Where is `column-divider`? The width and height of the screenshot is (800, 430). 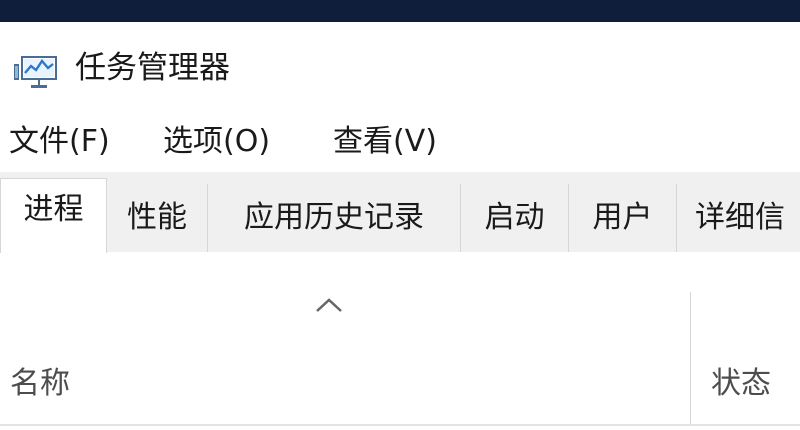 column-divider is located at coordinates (690, 358).